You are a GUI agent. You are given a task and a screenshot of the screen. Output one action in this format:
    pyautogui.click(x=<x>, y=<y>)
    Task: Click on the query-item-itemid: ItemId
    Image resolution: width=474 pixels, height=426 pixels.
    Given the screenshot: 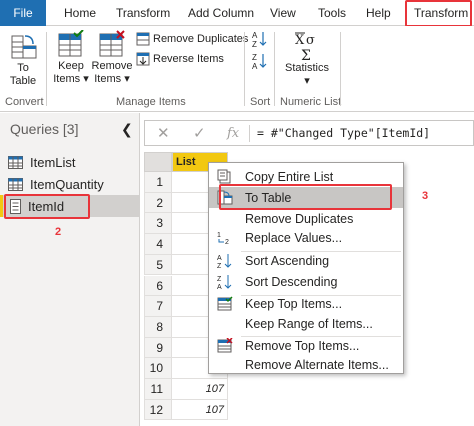 What is the action you would take?
    pyautogui.click(x=69, y=206)
    